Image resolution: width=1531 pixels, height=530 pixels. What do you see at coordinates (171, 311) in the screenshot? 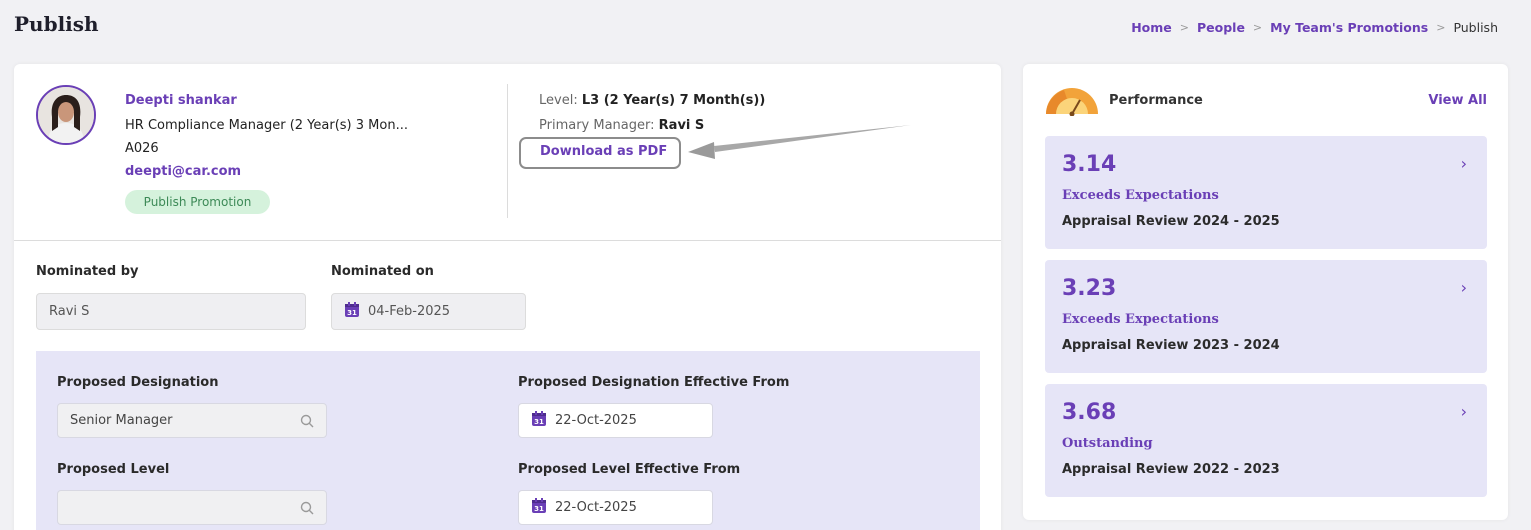
I see `nominated-by-field: Ravi S` at bounding box center [171, 311].